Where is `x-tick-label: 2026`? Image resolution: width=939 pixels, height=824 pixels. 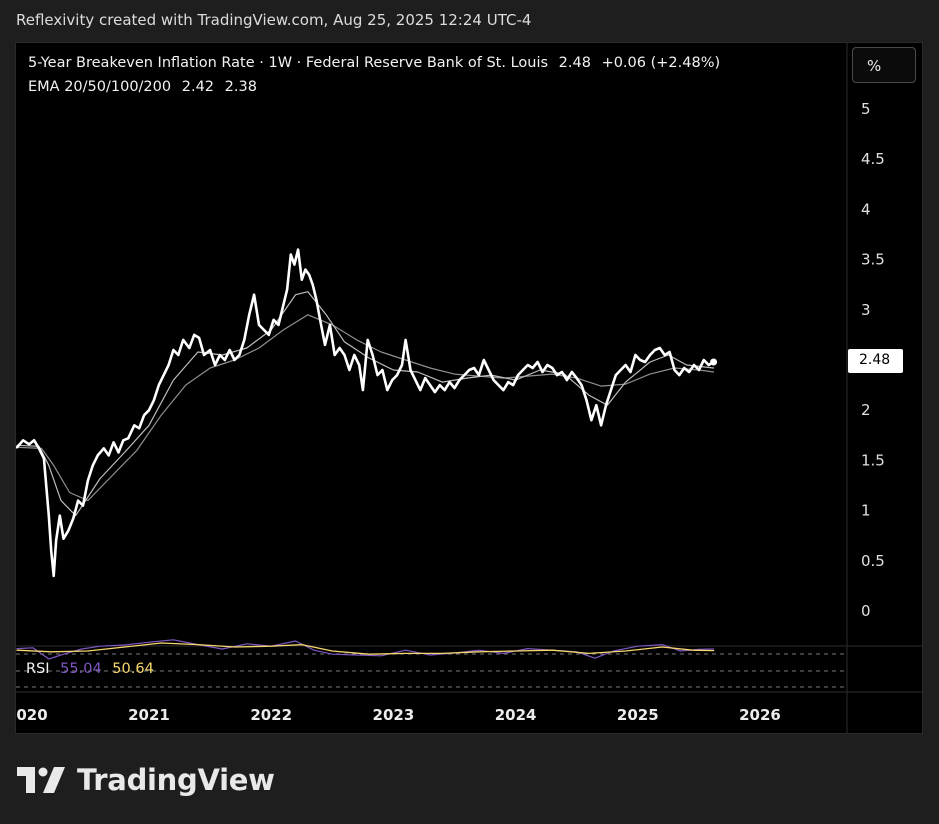 x-tick-label: 2026 is located at coordinates (760, 715).